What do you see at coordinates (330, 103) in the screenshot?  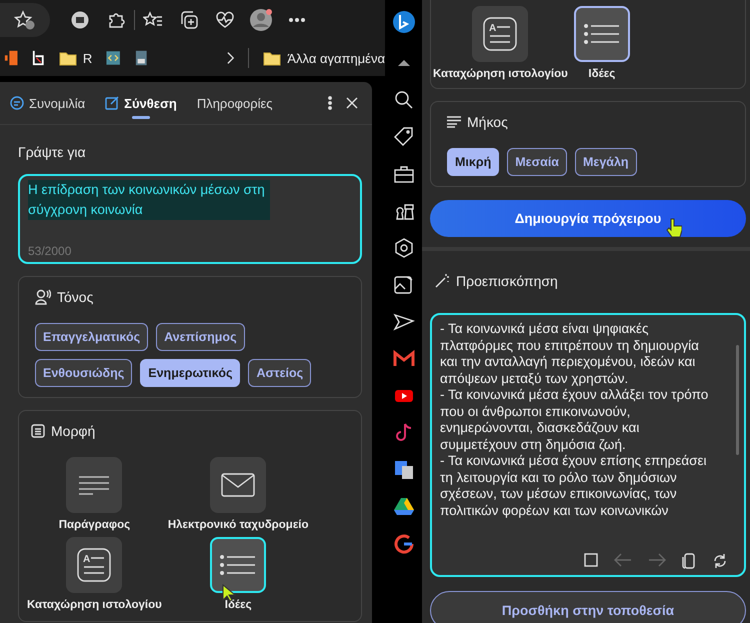 I see `more-vertical-icon` at bounding box center [330, 103].